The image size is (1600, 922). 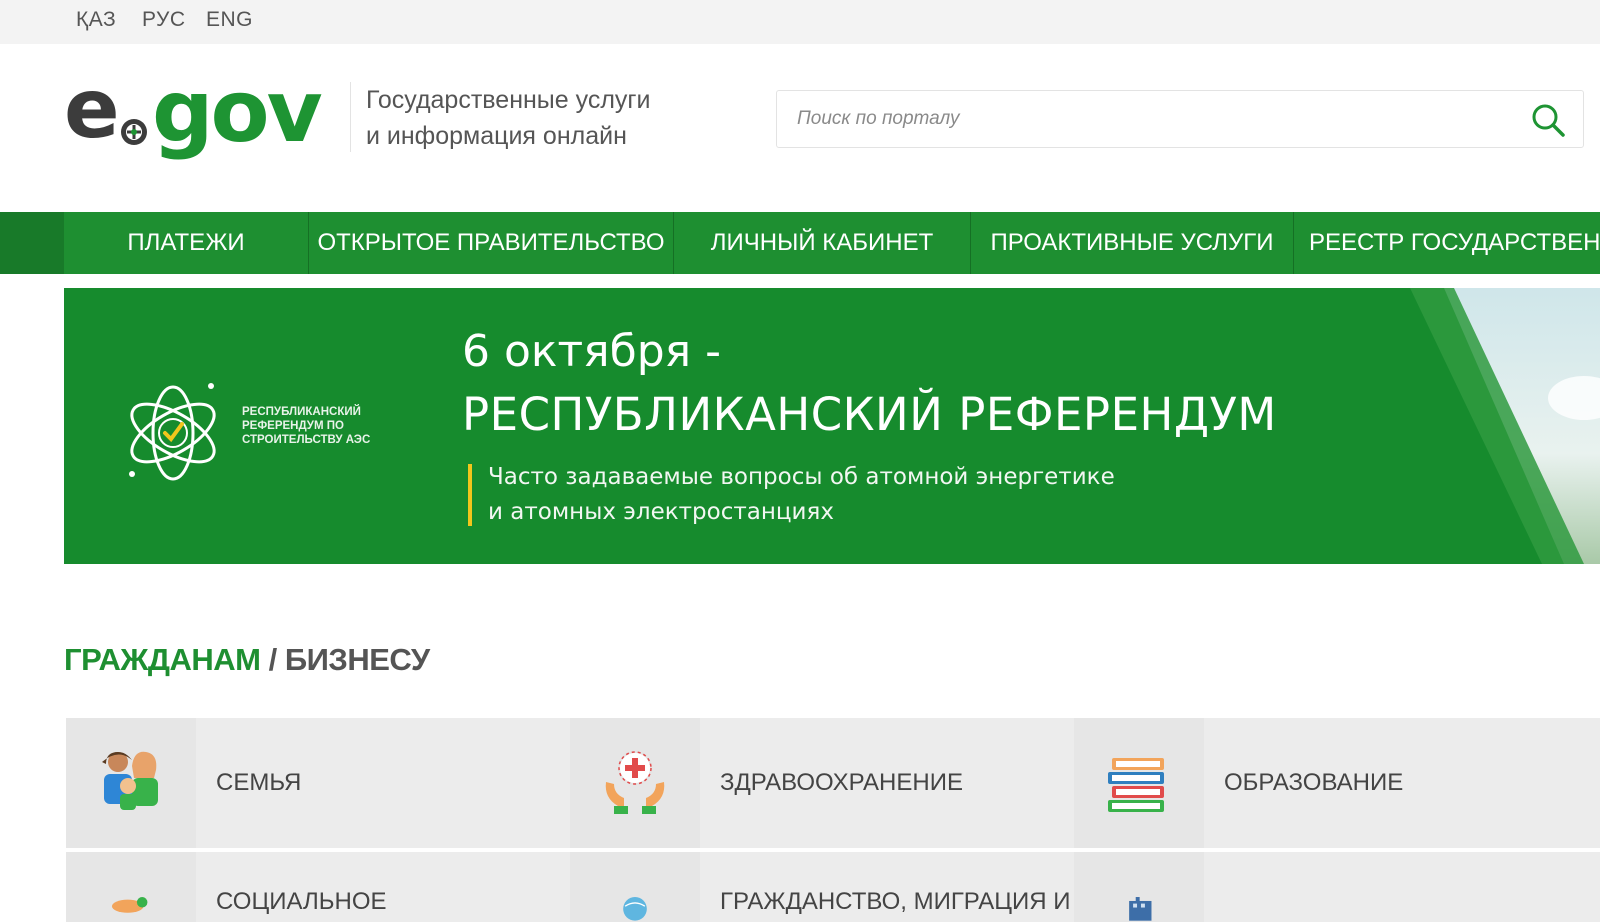 What do you see at coordinates (826, 887) in the screenshot?
I see `category-tile-citizenship: ГРАЖДАНСТВО, МИГРАЦИЯ И` at bounding box center [826, 887].